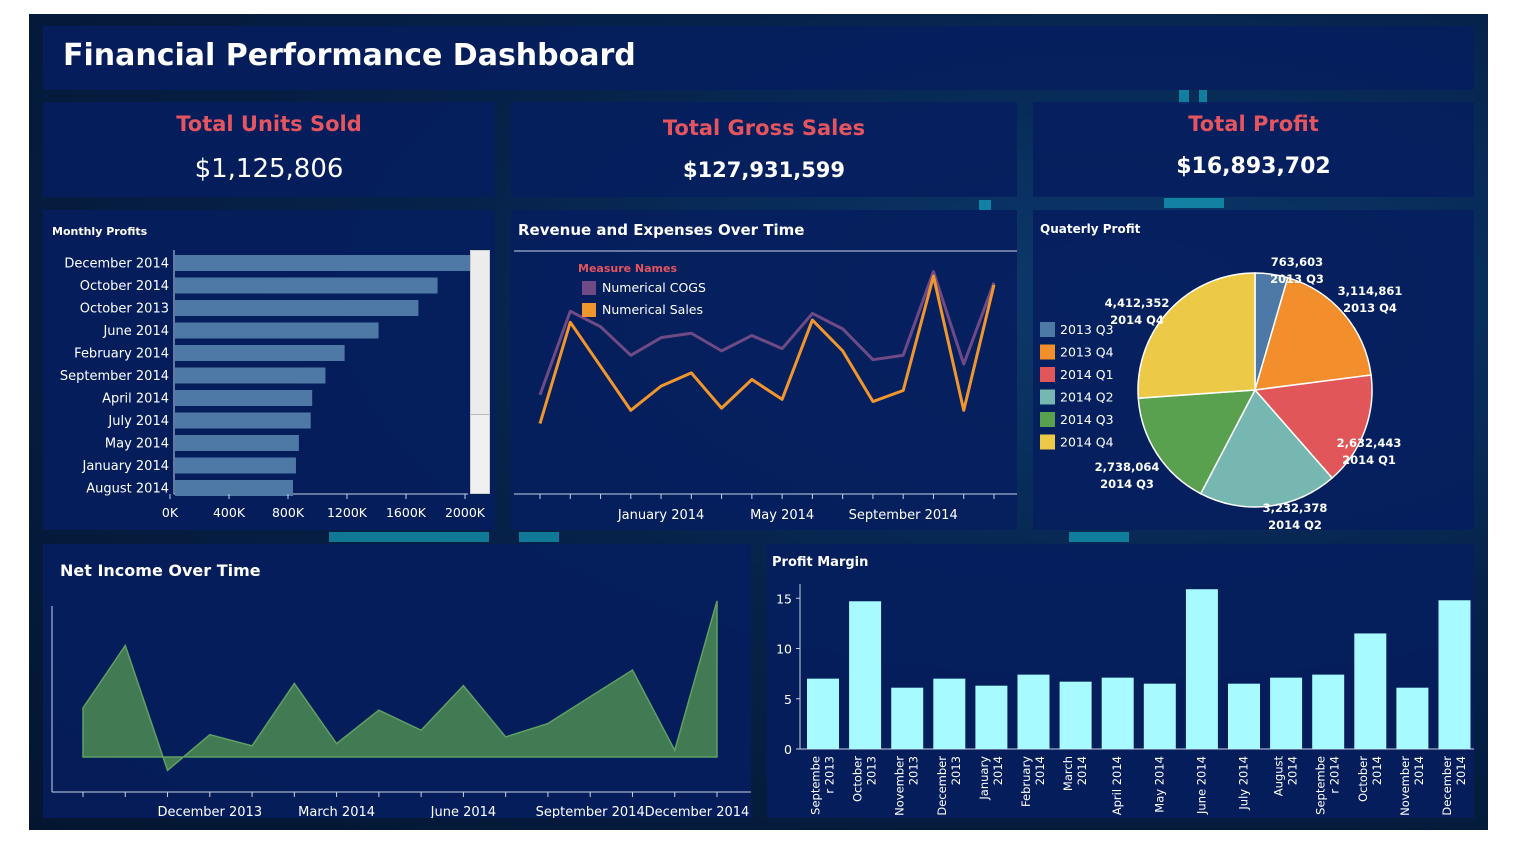 This screenshot has height=843, width=1518. Describe the element at coordinates (784, 598) in the screenshot. I see `y-tick-label: 15` at that location.